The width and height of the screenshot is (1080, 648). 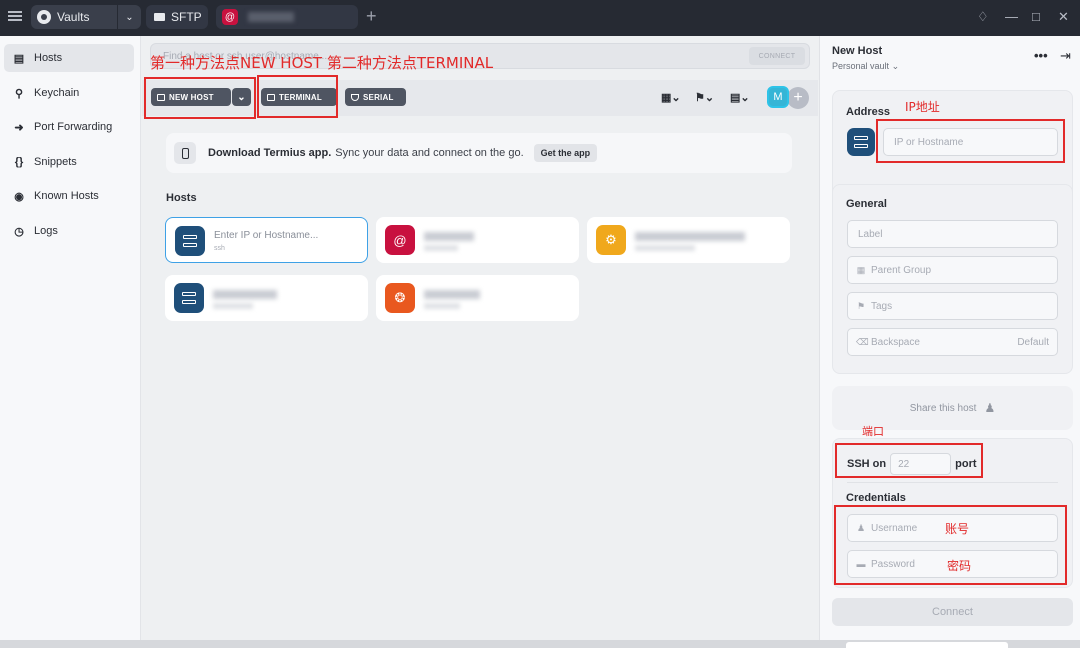 I want to click on vault-selector: Personal vault ⌄, so click(x=865, y=66).